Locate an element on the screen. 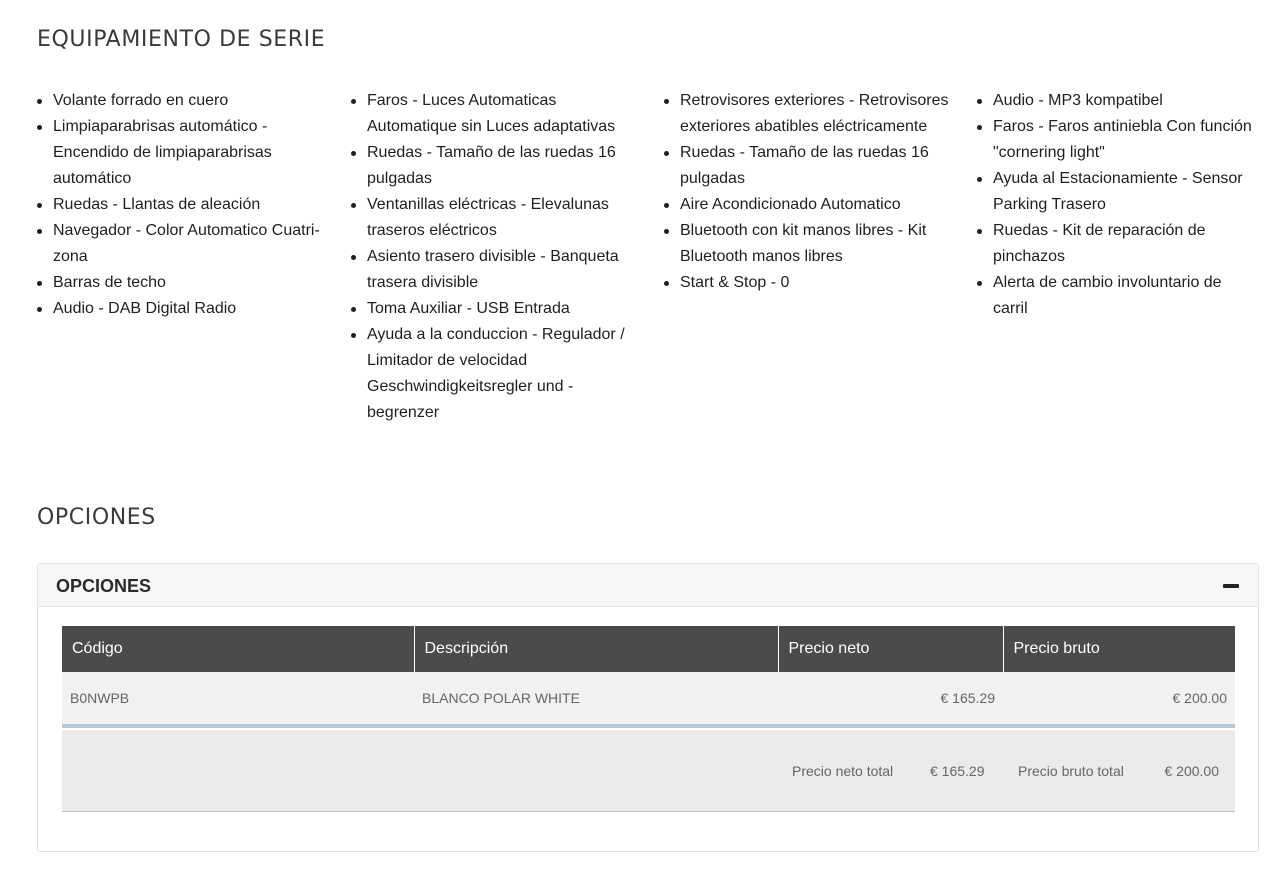 The image size is (1280, 882). equipment-item: Audio - MP3 kompatibel is located at coordinates (1114, 101).